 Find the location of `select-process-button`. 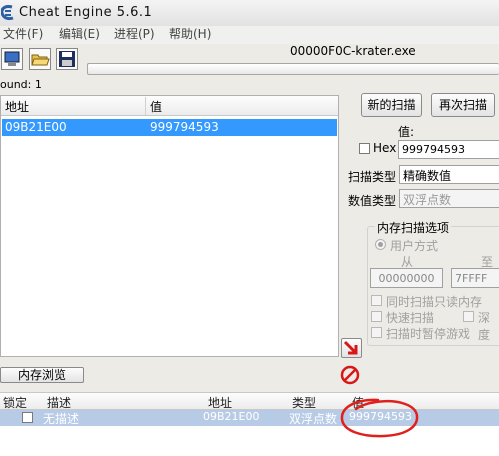

select-process-button is located at coordinates (12, 59).